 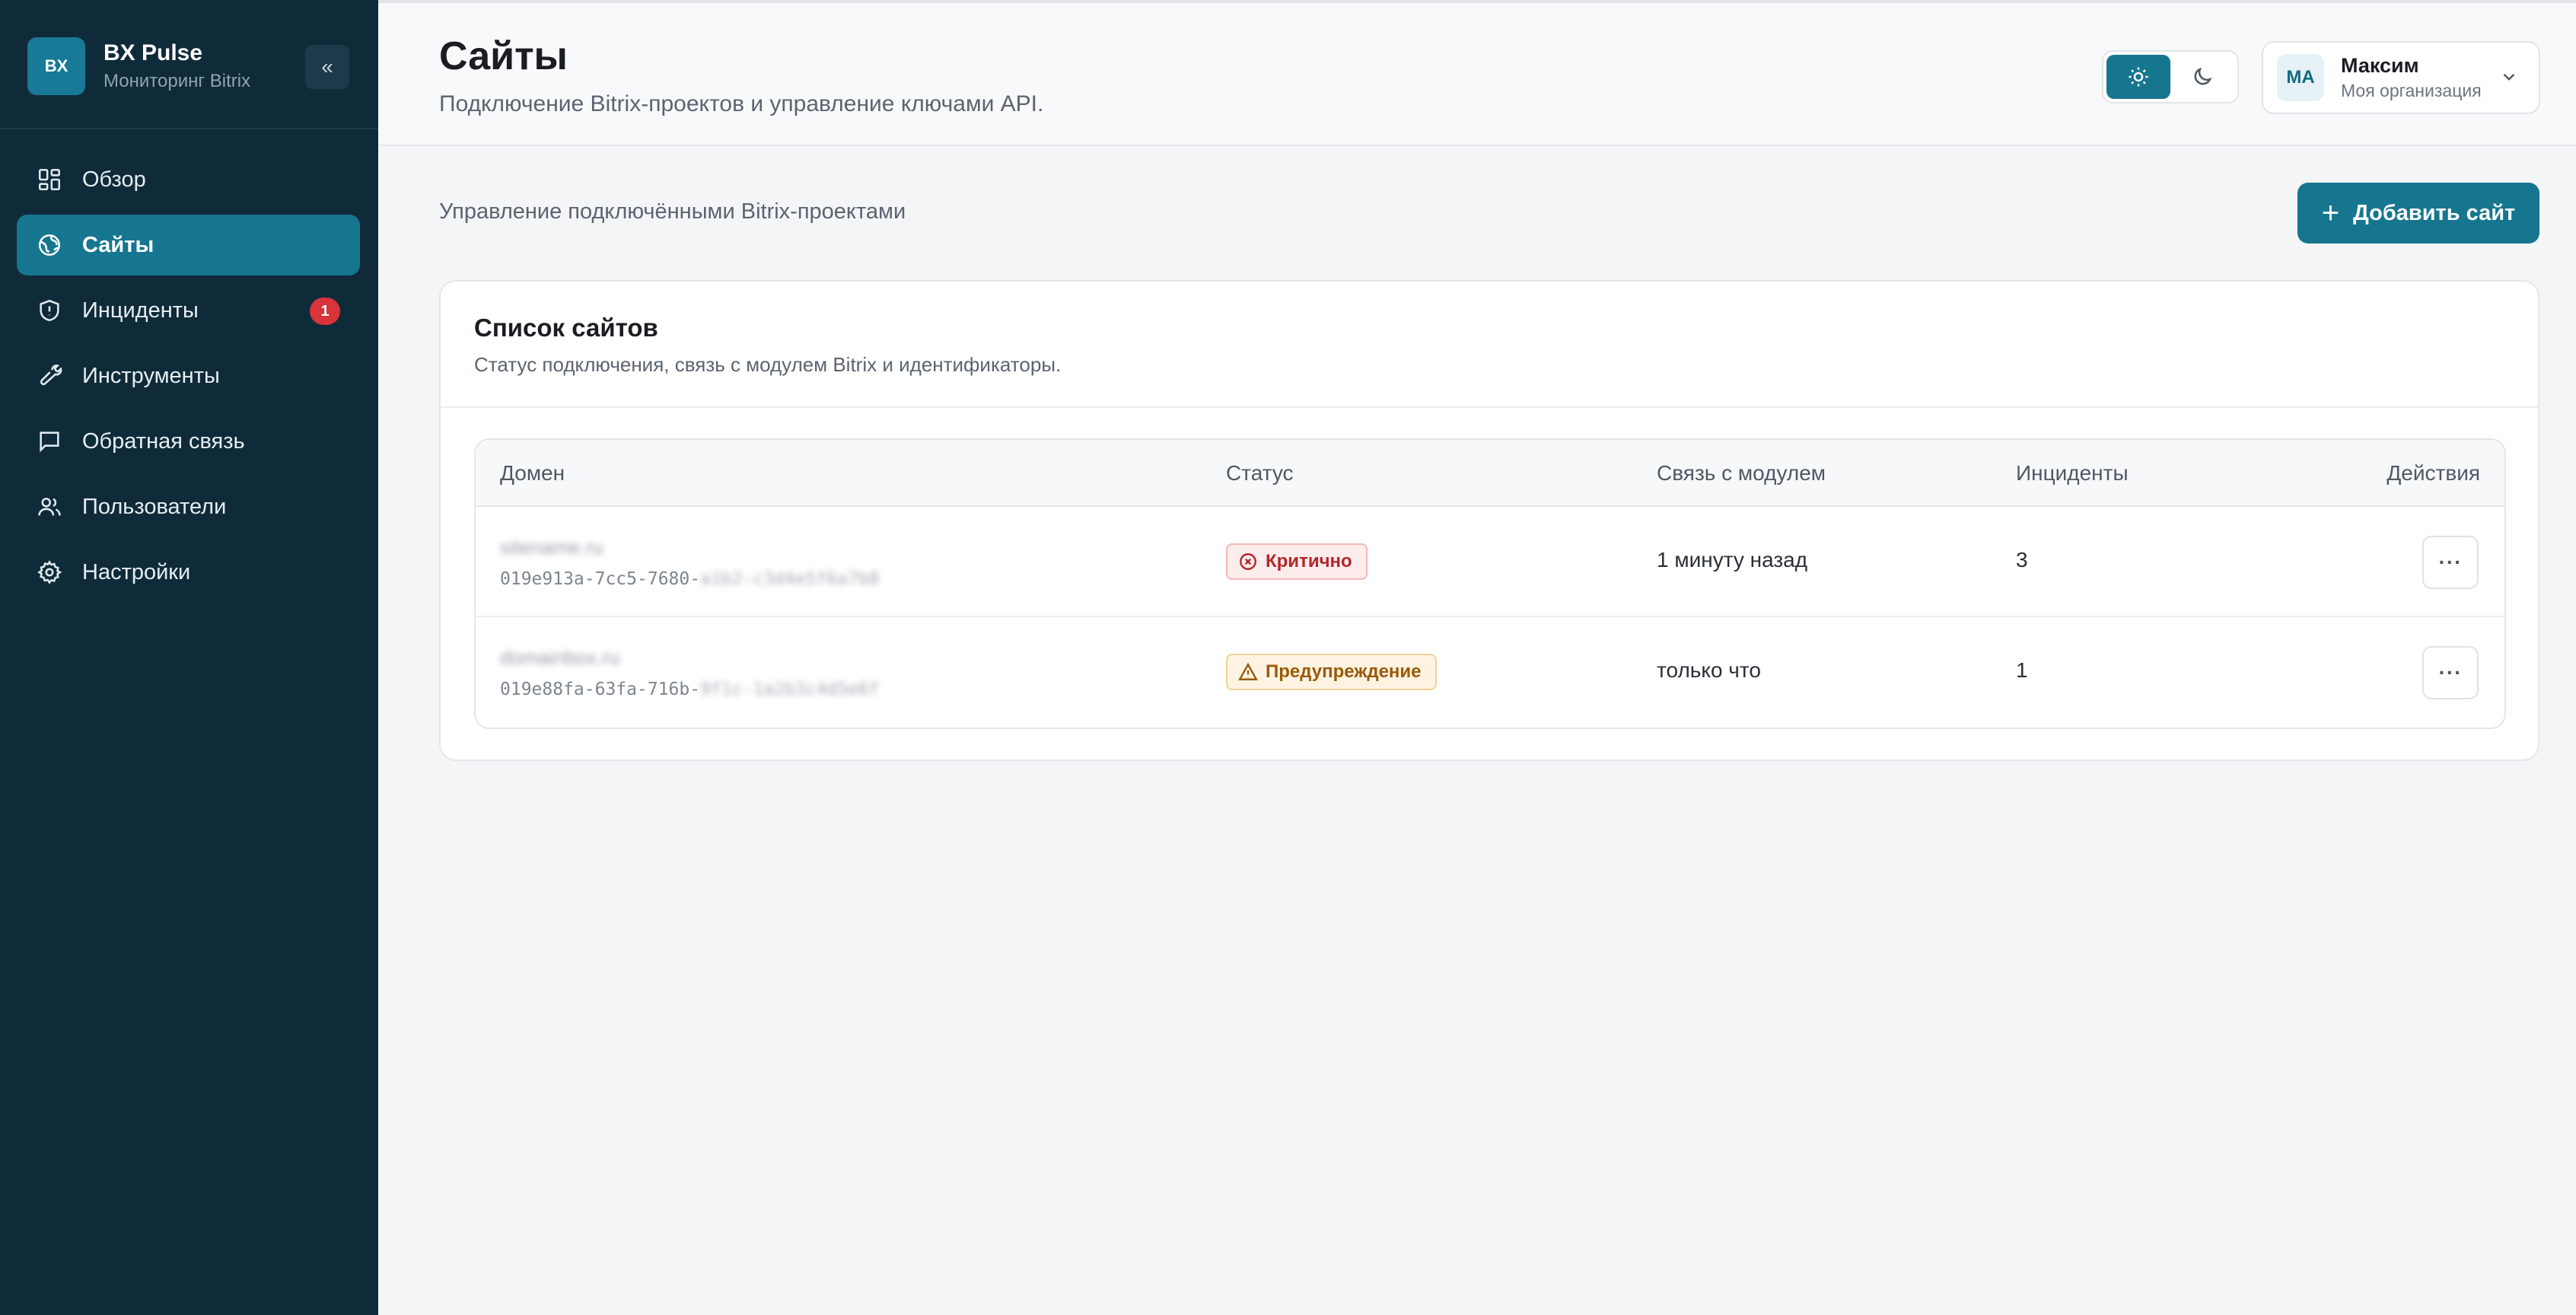 What do you see at coordinates (551, 547) in the screenshot?
I see `domain-name: sitename.ru` at bounding box center [551, 547].